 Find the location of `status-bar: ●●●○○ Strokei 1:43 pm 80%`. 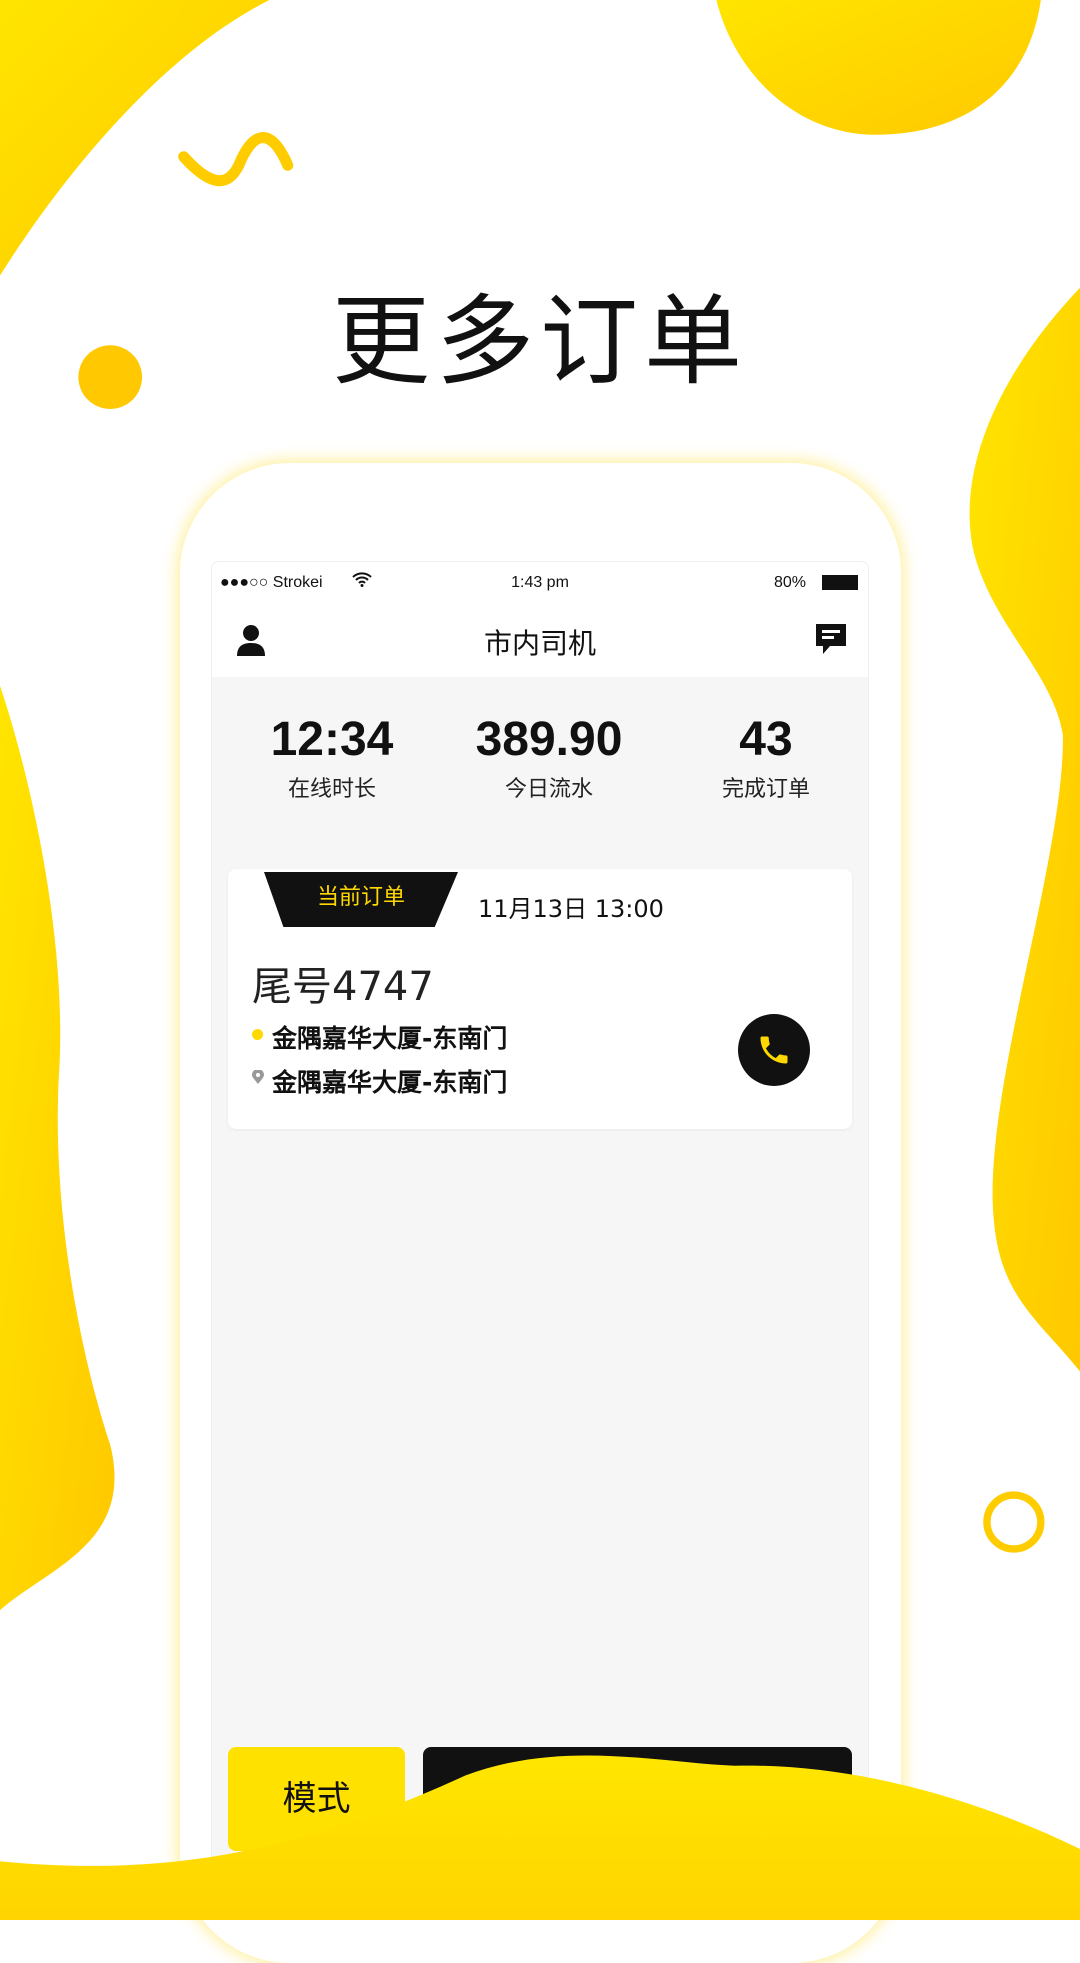

status-bar: ●●●○○ Strokei 1:43 pm 80% is located at coordinates (540, 582).